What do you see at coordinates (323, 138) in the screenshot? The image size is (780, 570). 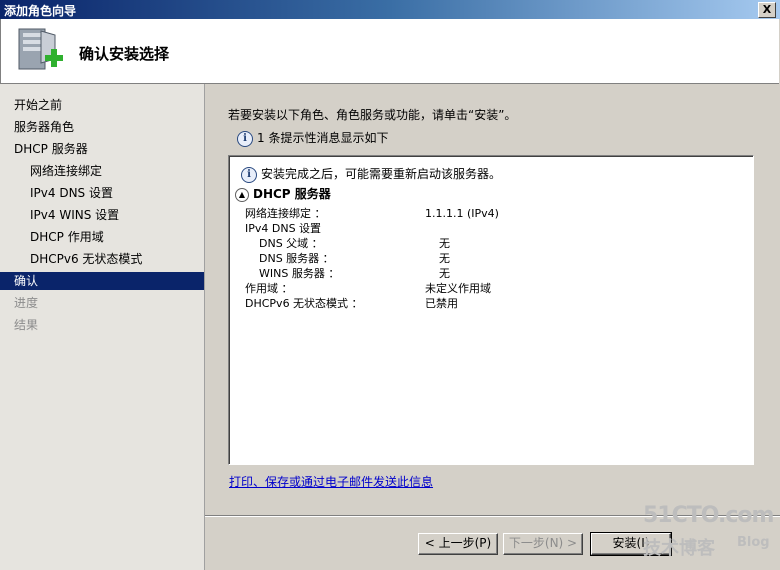 I see `message-count-text: 1 条提示性消息显示如下` at bounding box center [323, 138].